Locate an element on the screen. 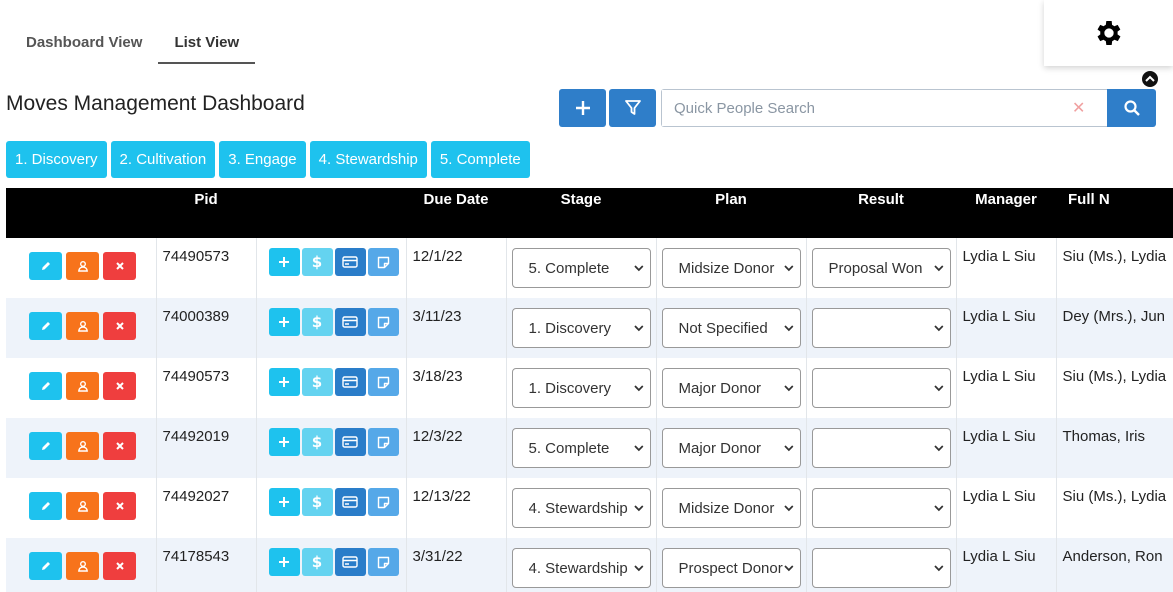  chevron-down-icon is located at coordinates (789, 448).